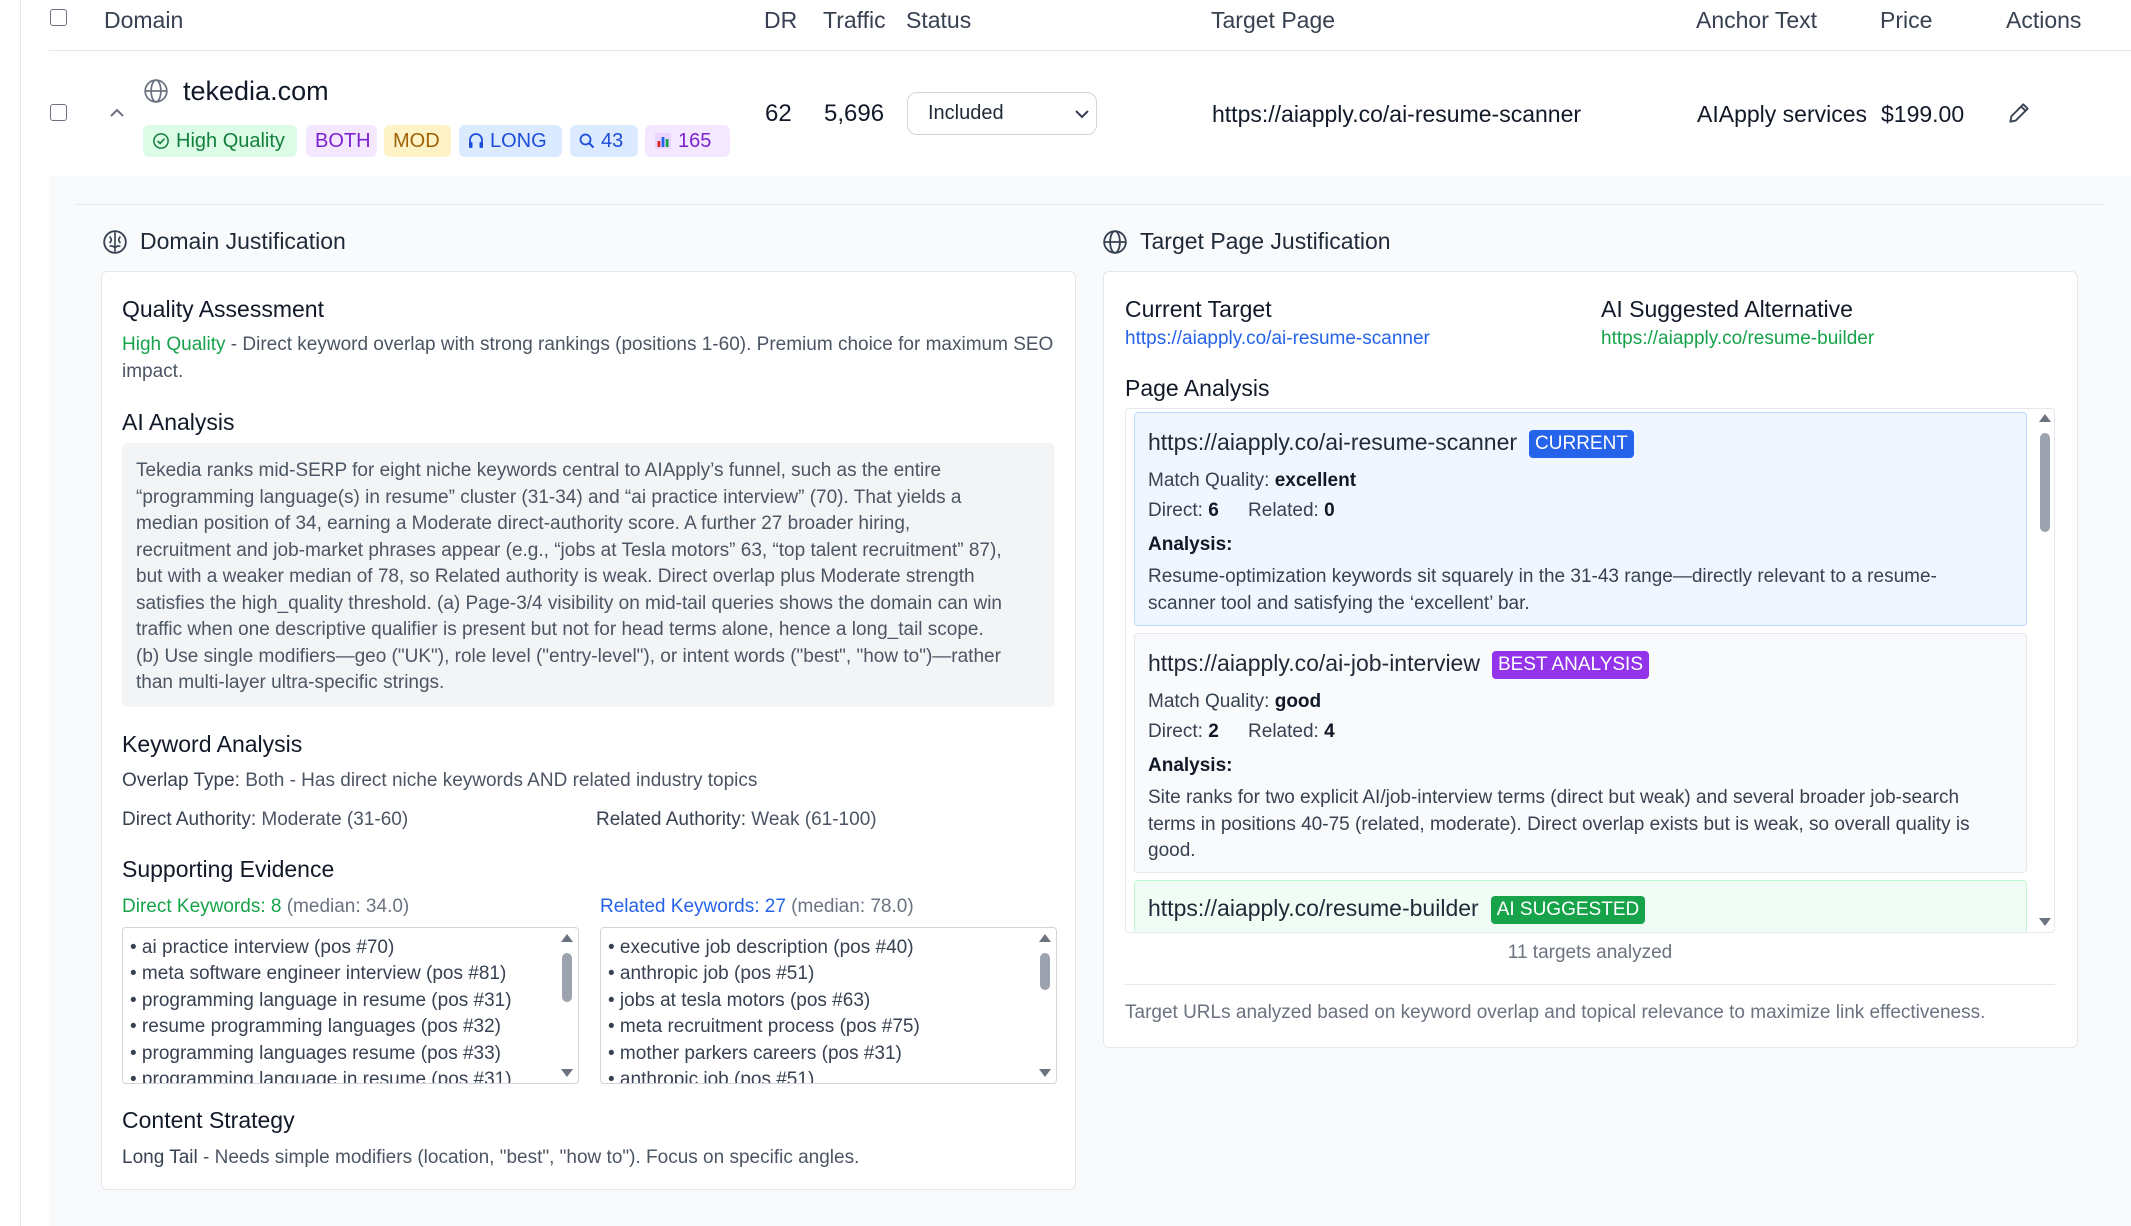  What do you see at coordinates (178, 422) in the screenshot?
I see `ai-analysis-heading: AI Analysis` at bounding box center [178, 422].